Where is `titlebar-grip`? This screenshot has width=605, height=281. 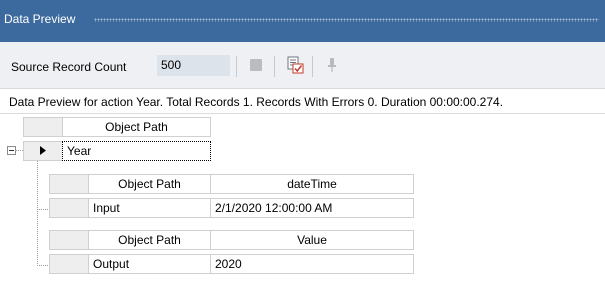
titlebar-grip is located at coordinates (346, 20).